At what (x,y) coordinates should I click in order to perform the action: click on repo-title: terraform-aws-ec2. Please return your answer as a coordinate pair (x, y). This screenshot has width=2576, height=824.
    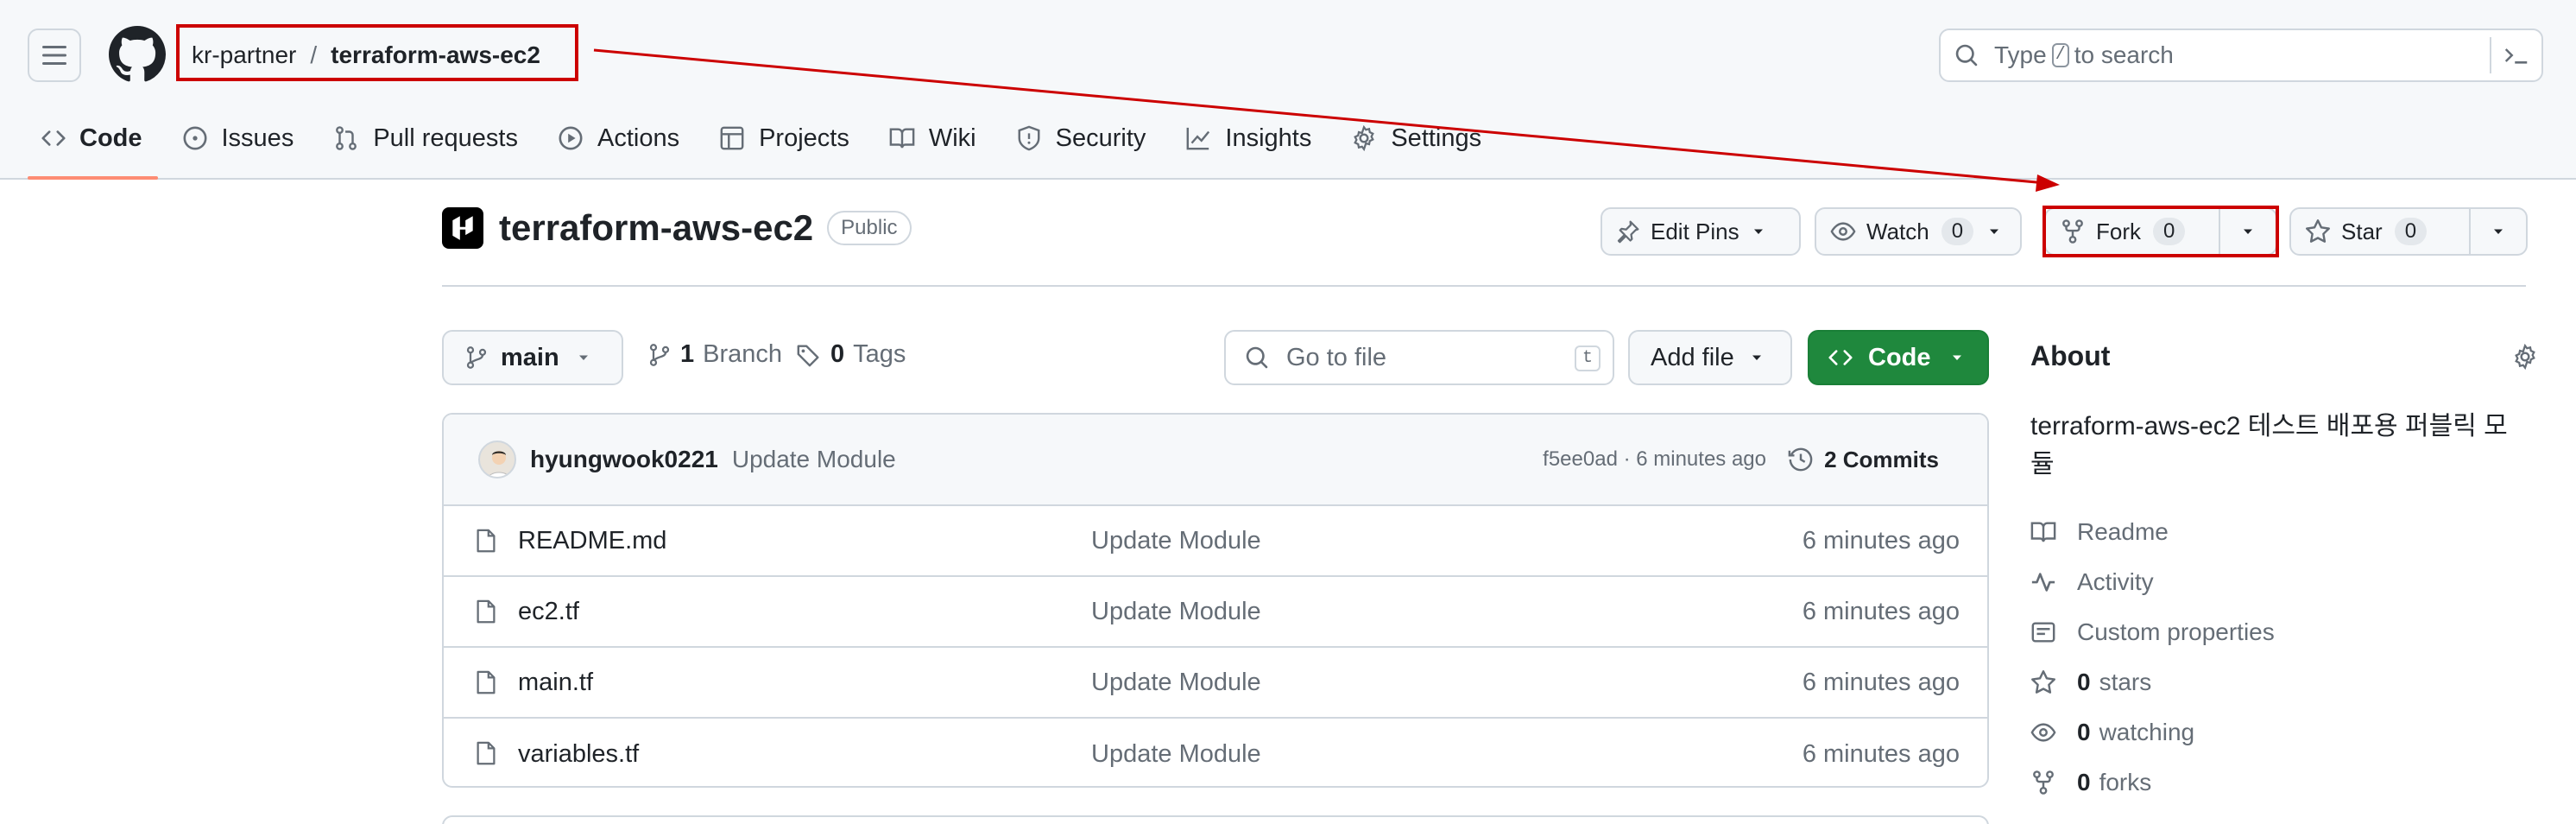
    Looking at the image, I should click on (656, 228).